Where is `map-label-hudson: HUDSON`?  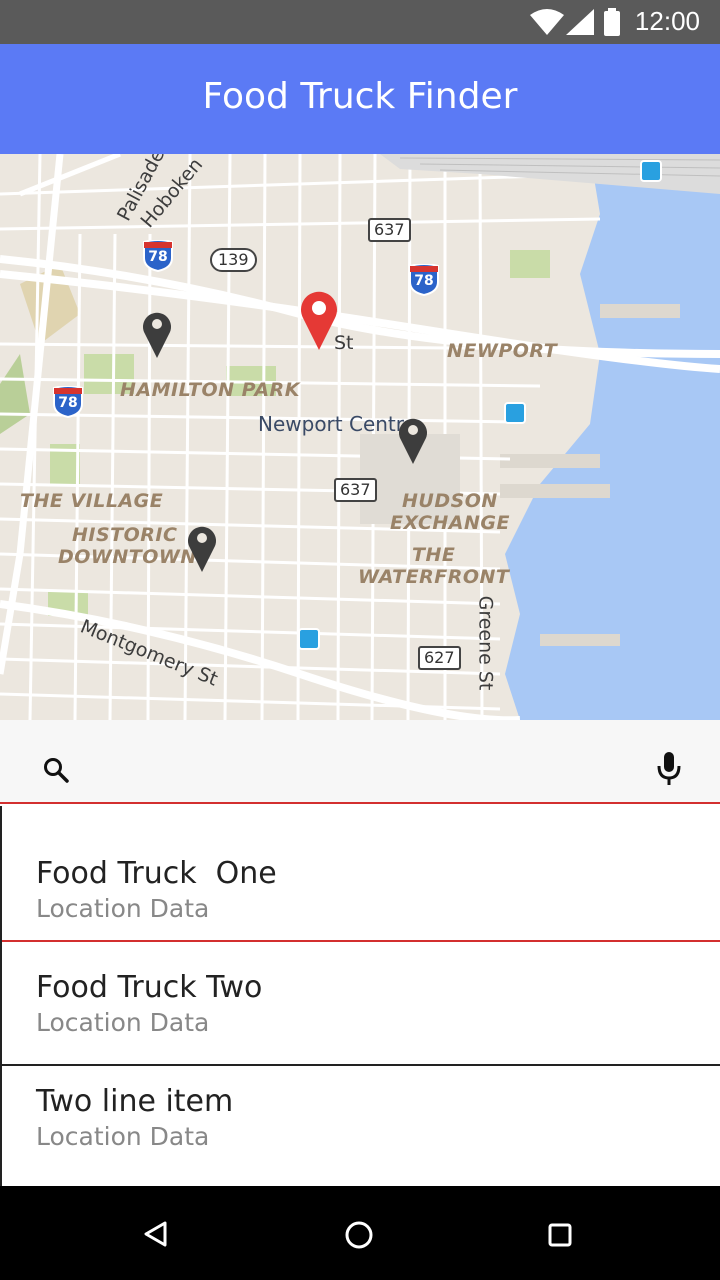
map-label-hudson: HUDSON is located at coordinates (450, 501).